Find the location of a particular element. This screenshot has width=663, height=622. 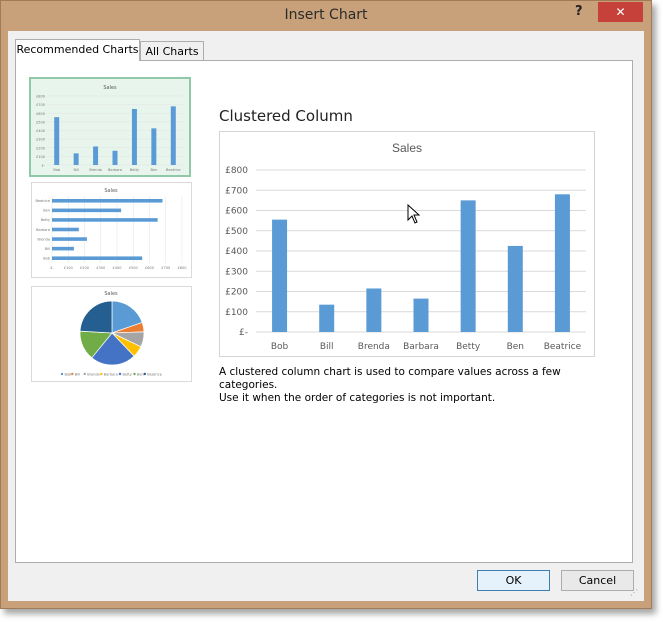

bar-brenda is located at coordinates (374, 310).